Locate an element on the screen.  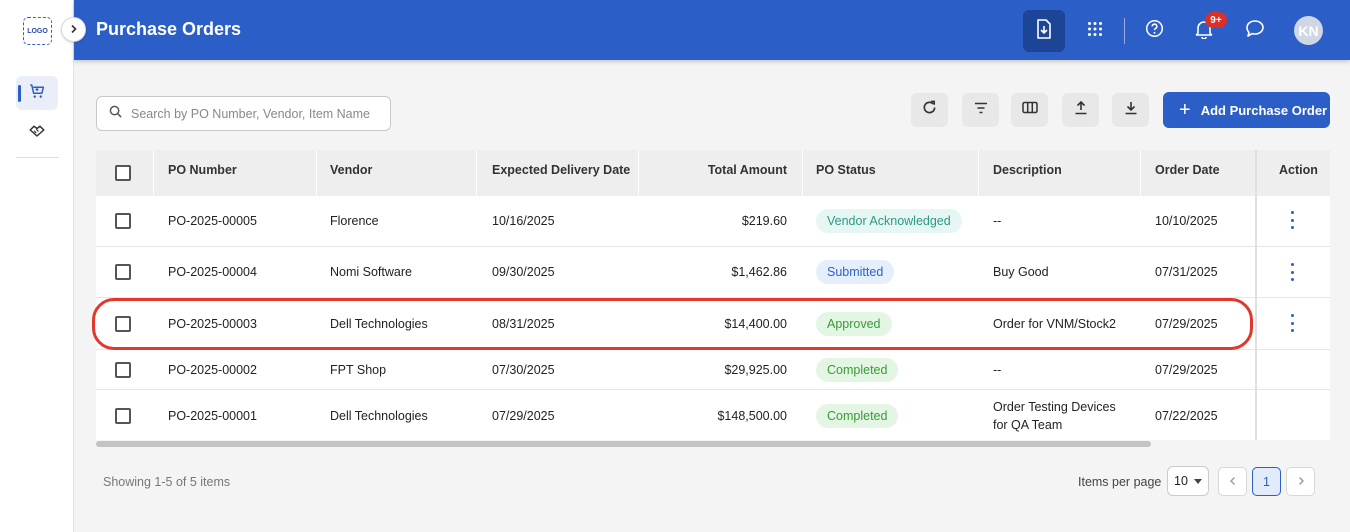
chat-button is located at coordinates (1255, 31).